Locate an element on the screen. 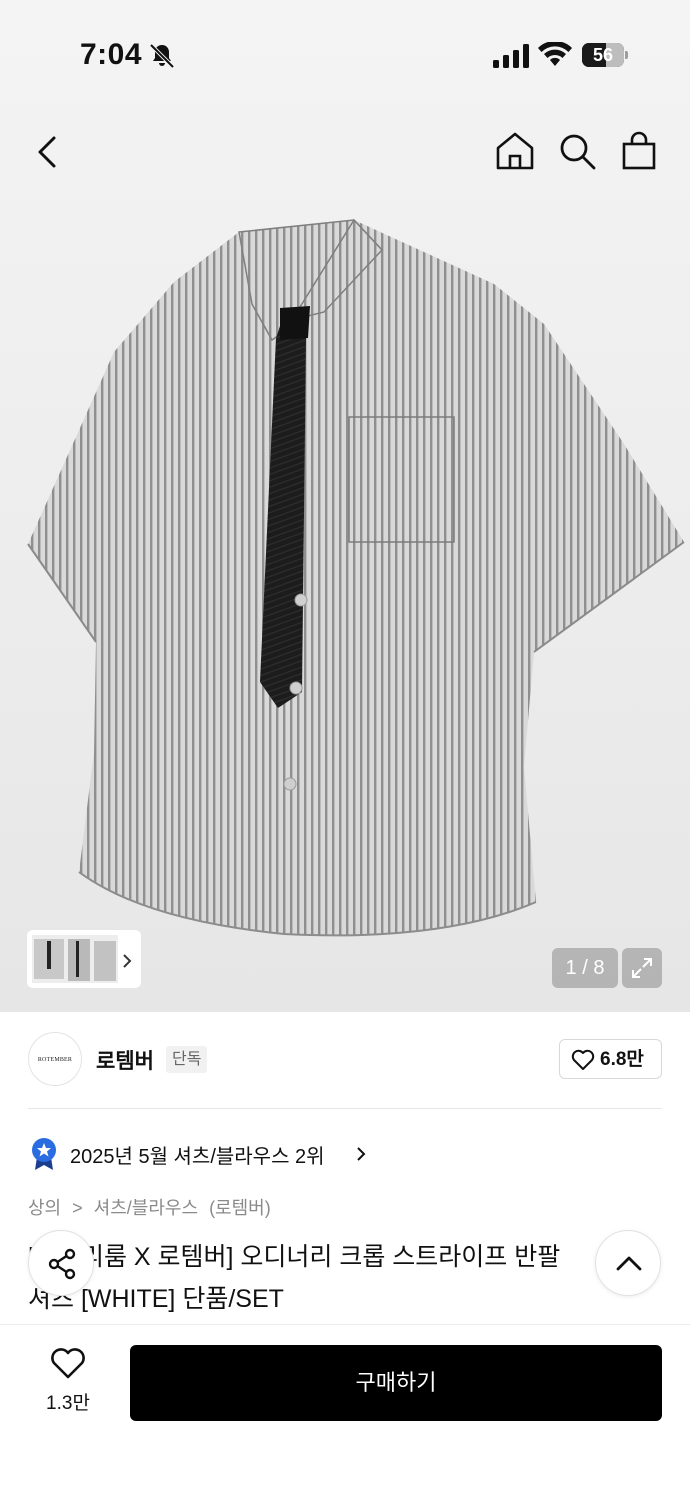  battery-level: 56 is located at coordinates (603, 55).